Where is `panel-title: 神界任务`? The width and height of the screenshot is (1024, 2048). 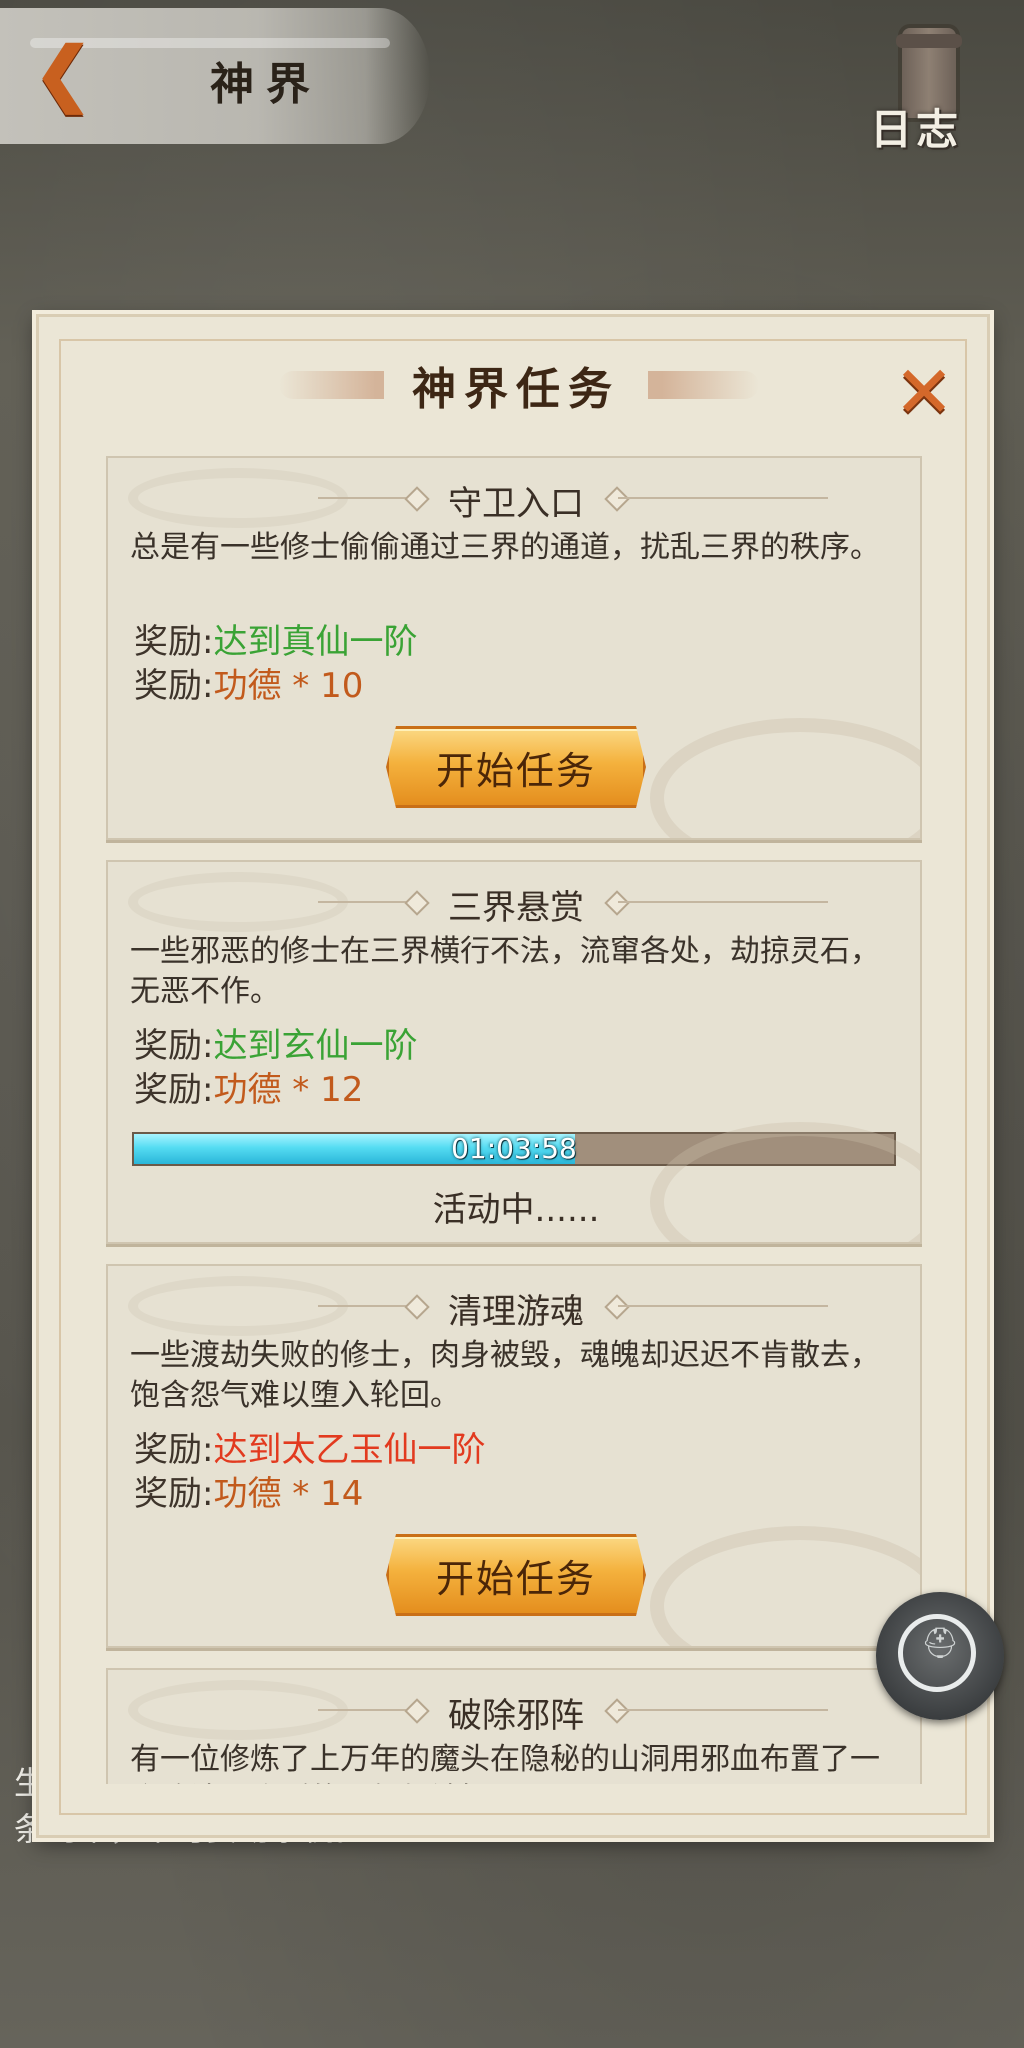
panel-title: 神界任务 is located at coordinates (516, 385).